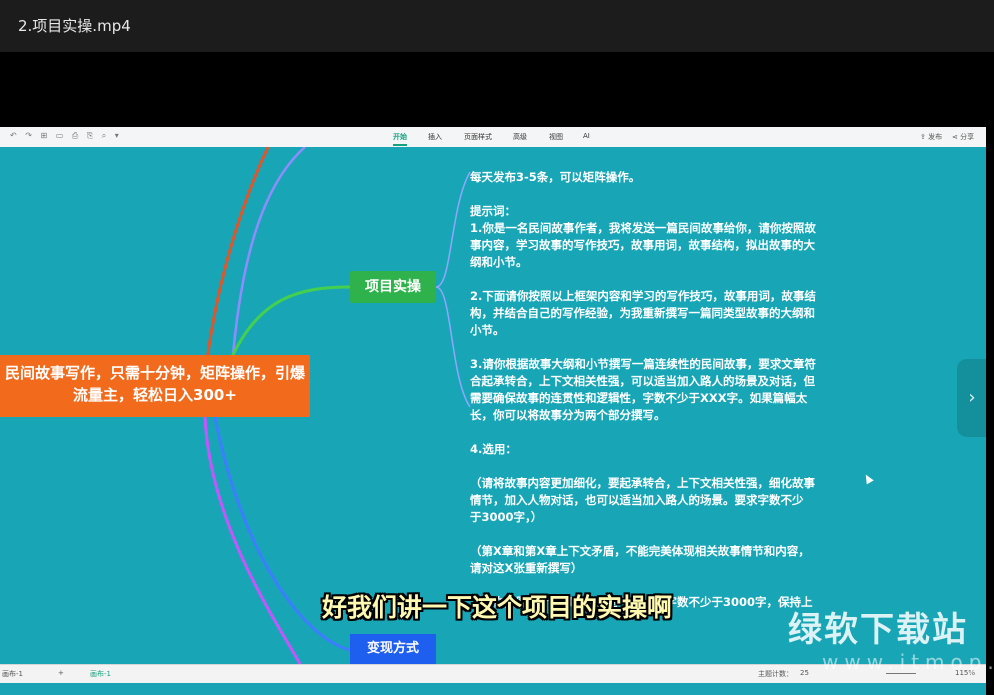  Describe the element at coordinates (935, 137) in the screenshot. I see `publish-label: 发布` at that location.